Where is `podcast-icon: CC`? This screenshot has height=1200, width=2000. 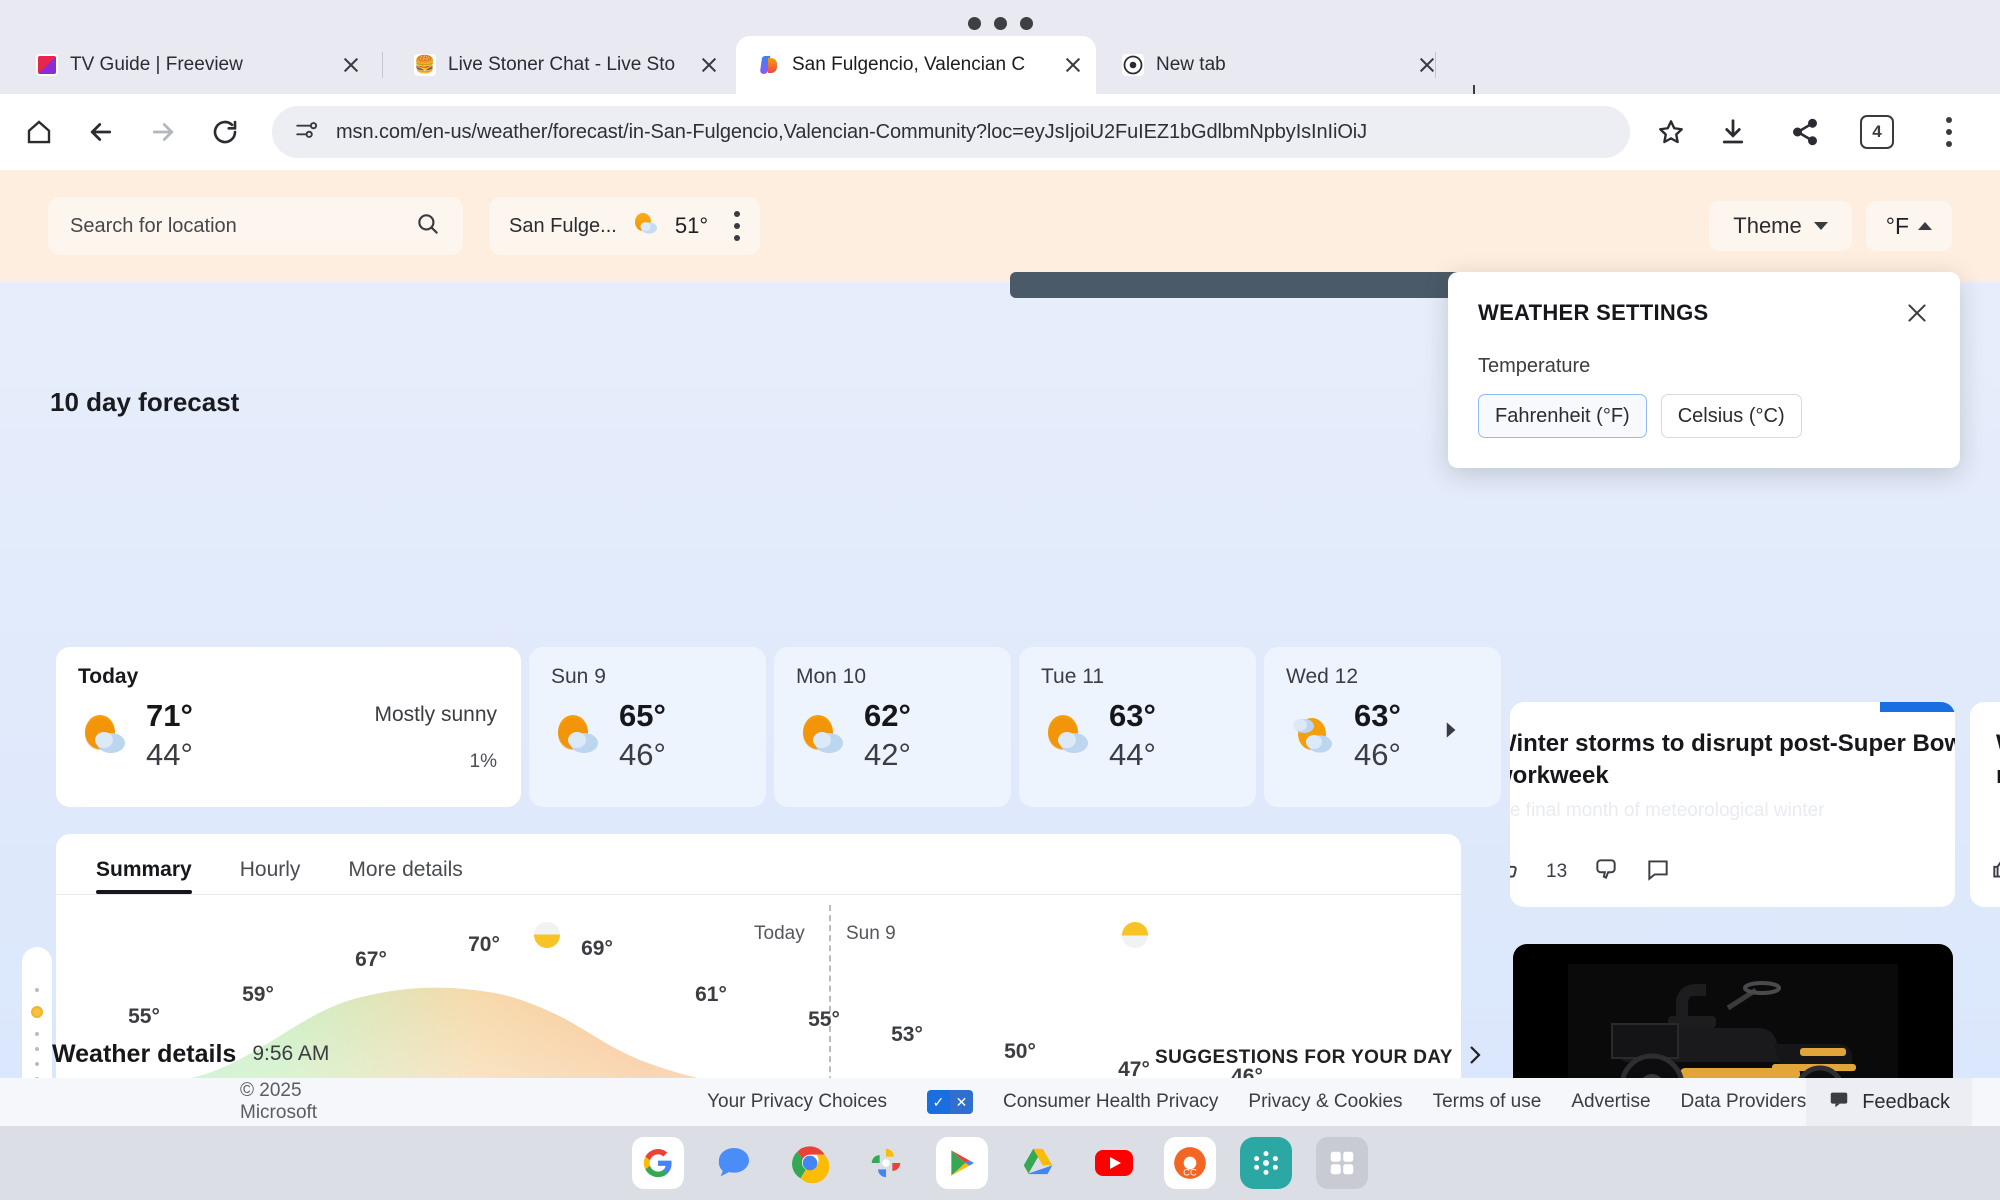 podcast-icon: CC is located at coordinates (1190, 1163).